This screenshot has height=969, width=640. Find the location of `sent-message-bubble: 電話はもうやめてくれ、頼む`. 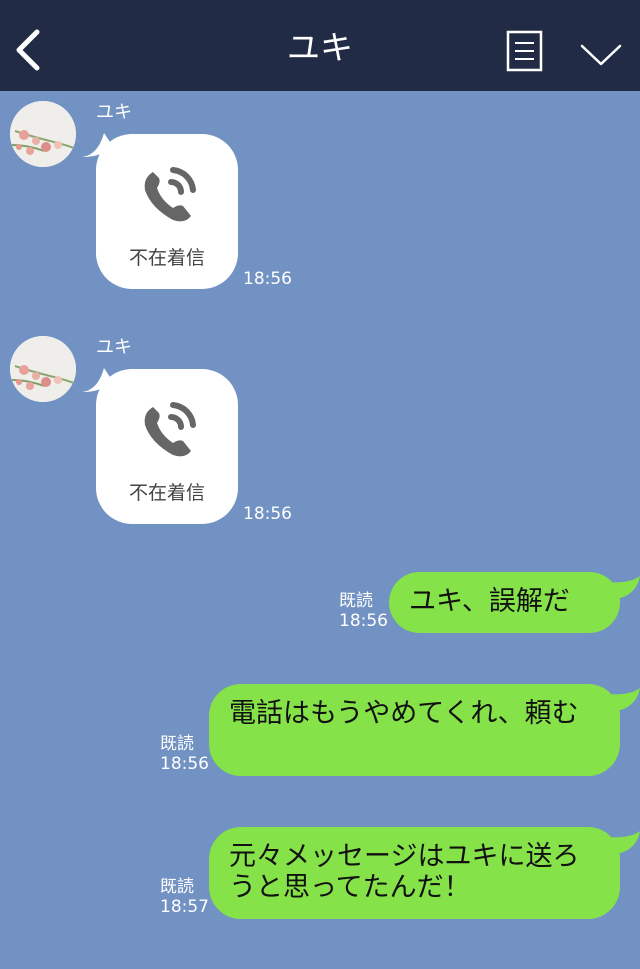

sent-message-bubble: 電話はもうやめてくれ、頼む is located at coordinates (414, 730).